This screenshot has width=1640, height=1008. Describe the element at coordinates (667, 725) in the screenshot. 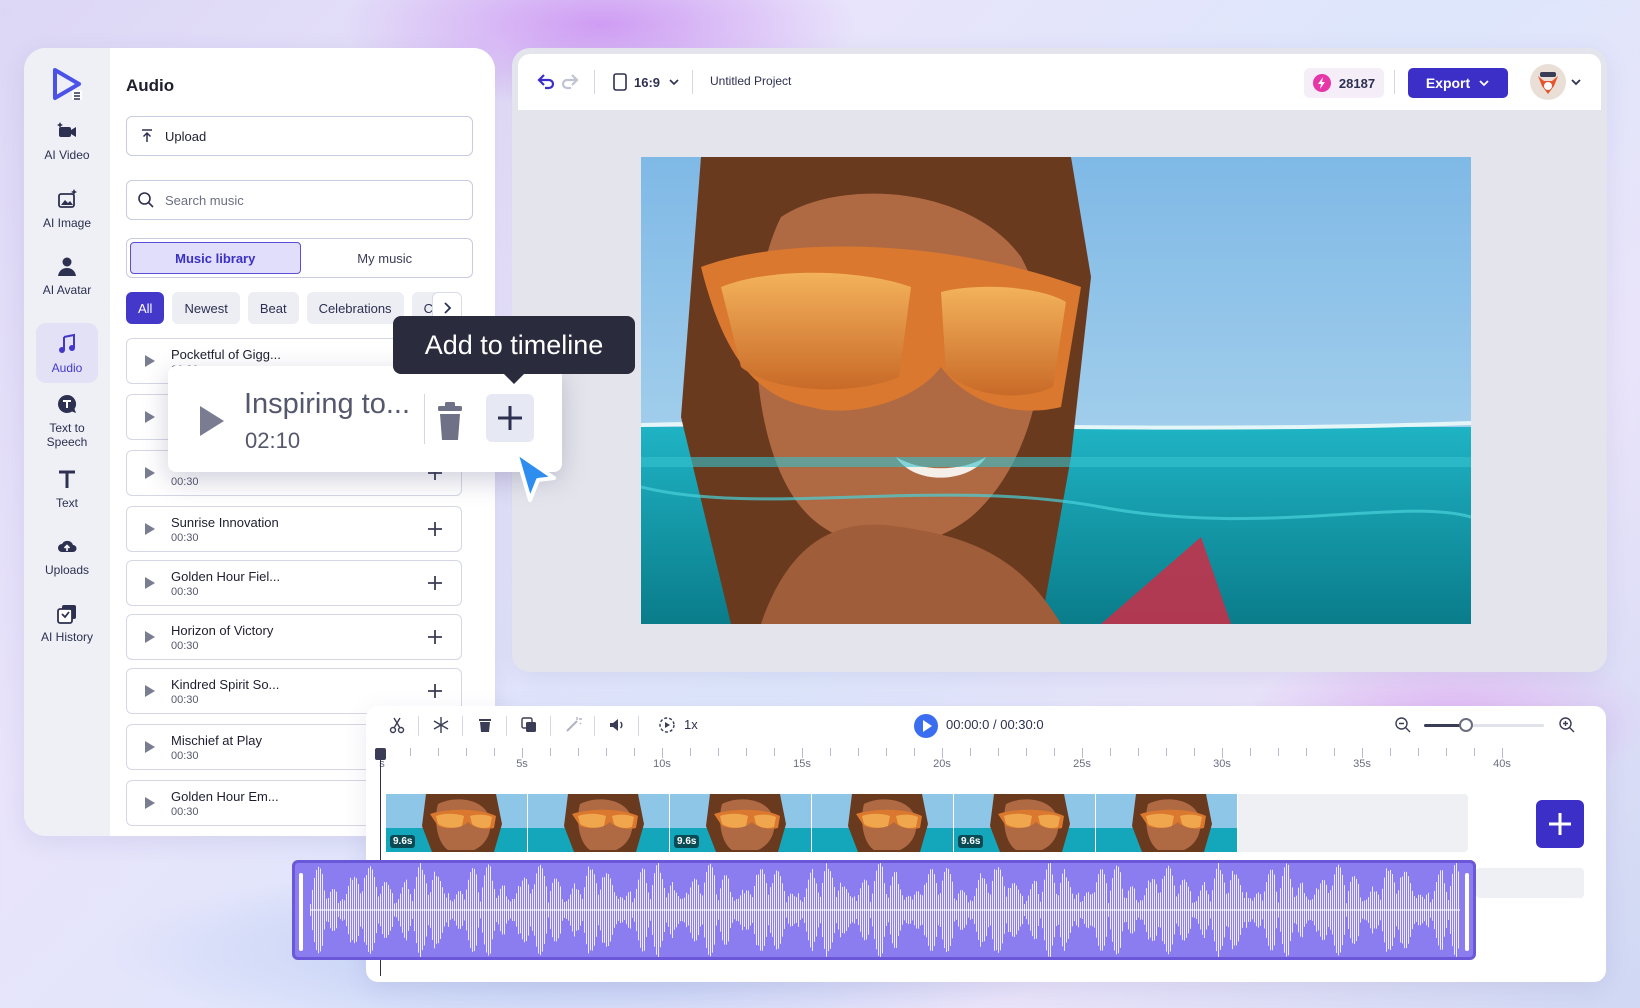

I see `speed-icon` at that location.